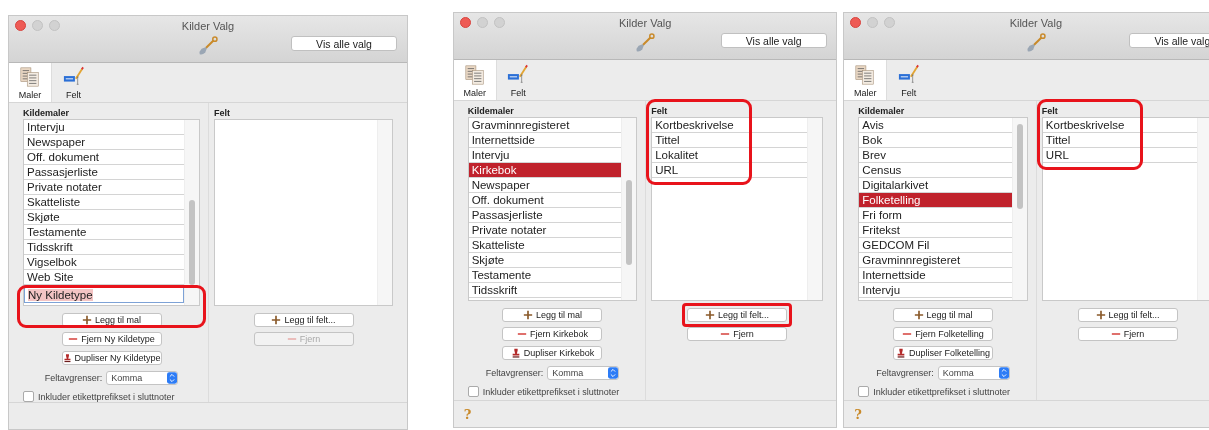 This screenshot has height=430, width=1209. What do you see at coordinates (111, 339) in the screenshot?
I see `action-button: Fjern Ny Kildetype` at bounding box center [111, 339].